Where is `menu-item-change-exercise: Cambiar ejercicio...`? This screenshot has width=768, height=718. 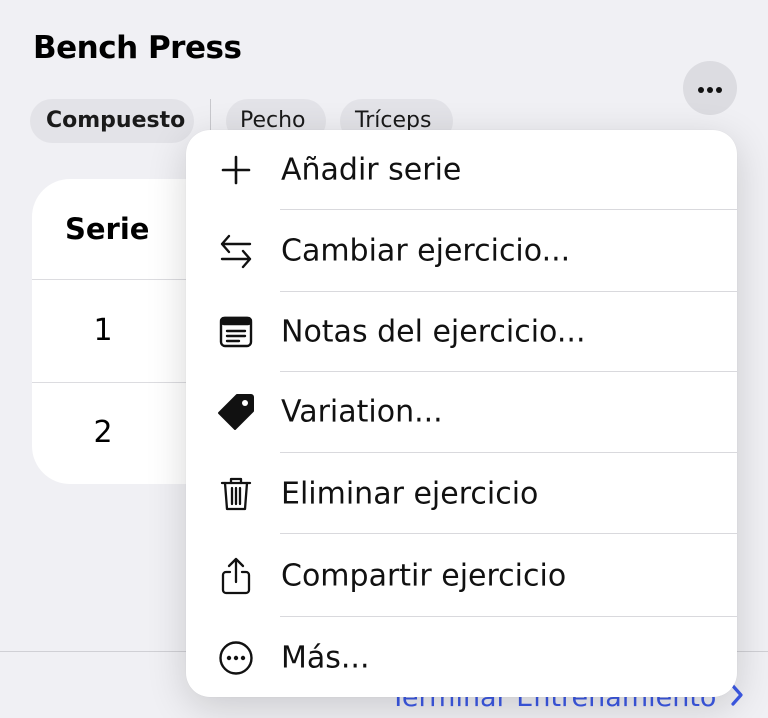 menu-item-change-exercise: Cambiar ejercicio... is located at coordinates (461, 251).